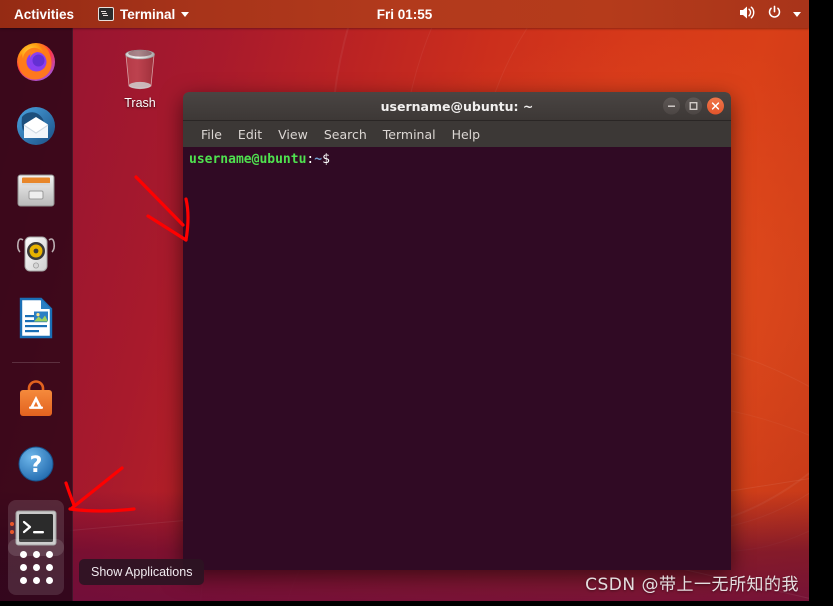  I want to click on show-applications-button, so click(36, 567).